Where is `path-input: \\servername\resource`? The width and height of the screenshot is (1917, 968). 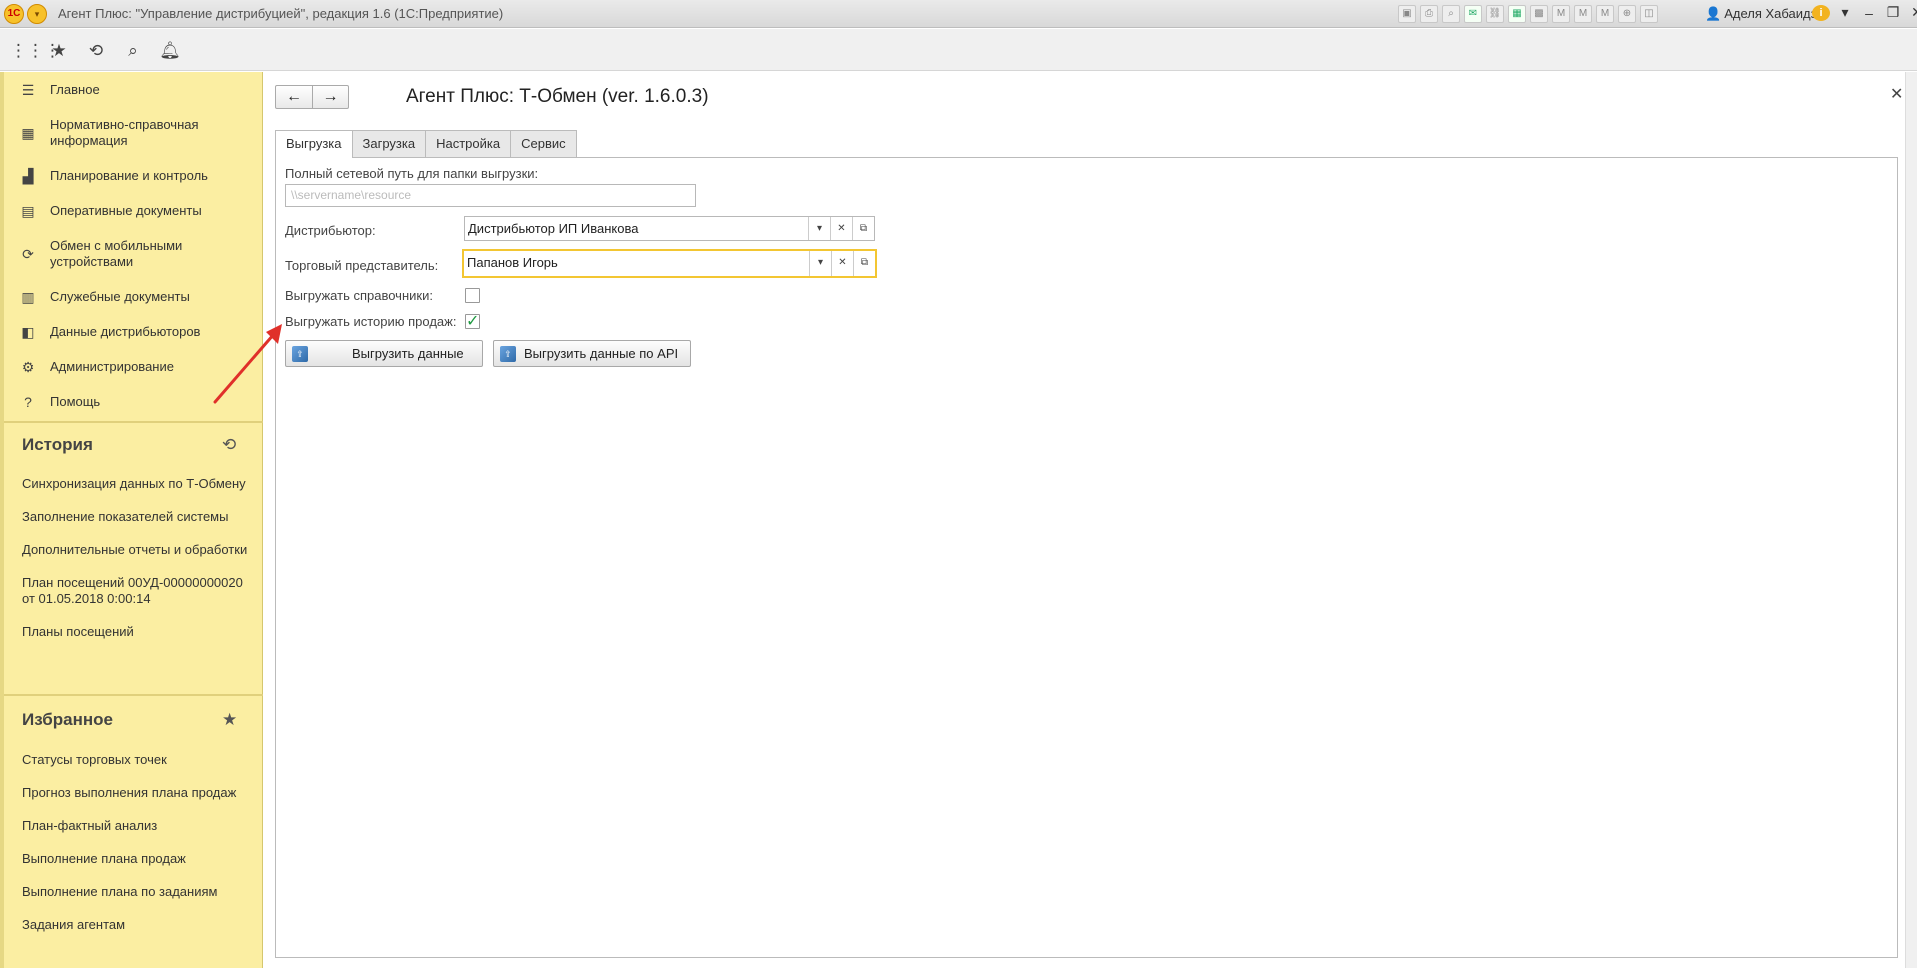
path-input: \\servername\resource is located at coordinates (490, 195).